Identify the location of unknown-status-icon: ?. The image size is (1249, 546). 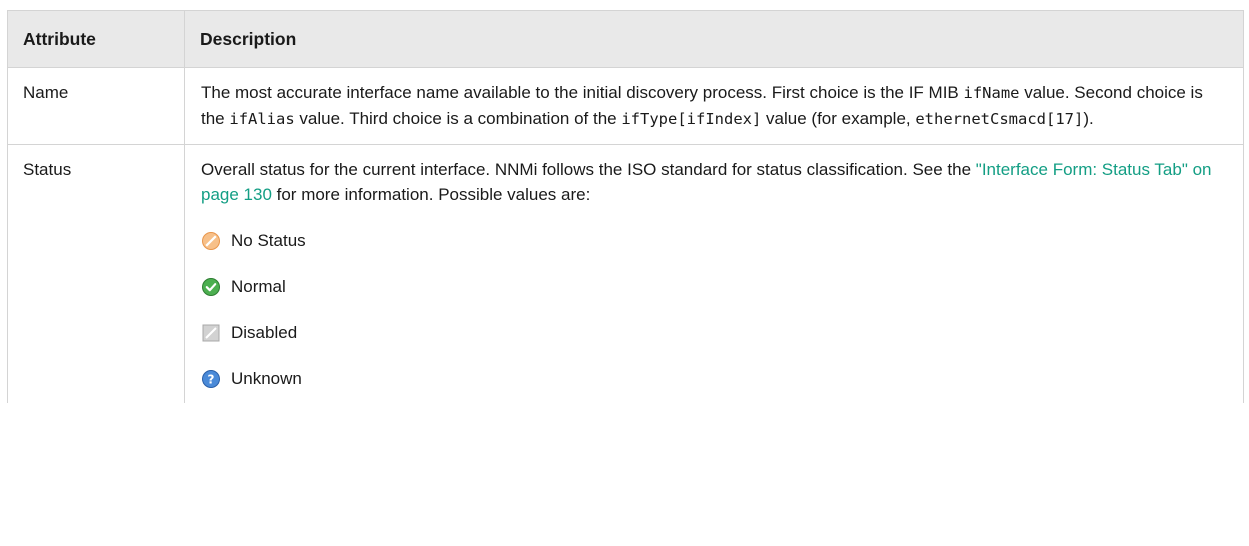
(211, 379).